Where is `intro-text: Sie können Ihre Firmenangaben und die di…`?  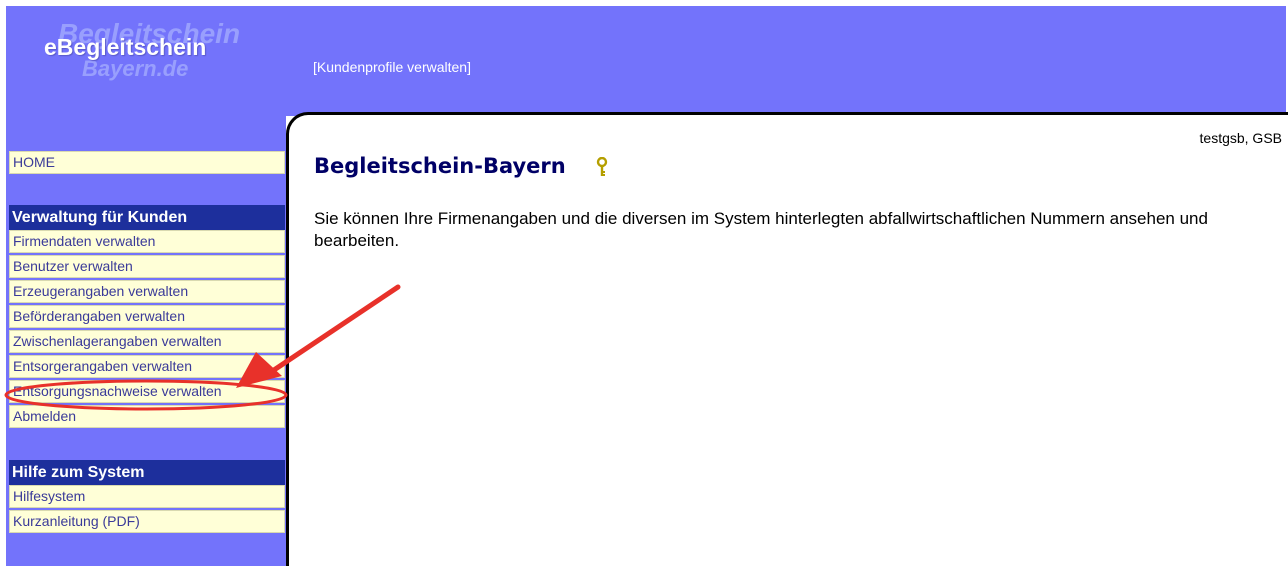 intro-text: Sie können Ihre Firmenangaben und die di… is located at coordinates (761, 229).